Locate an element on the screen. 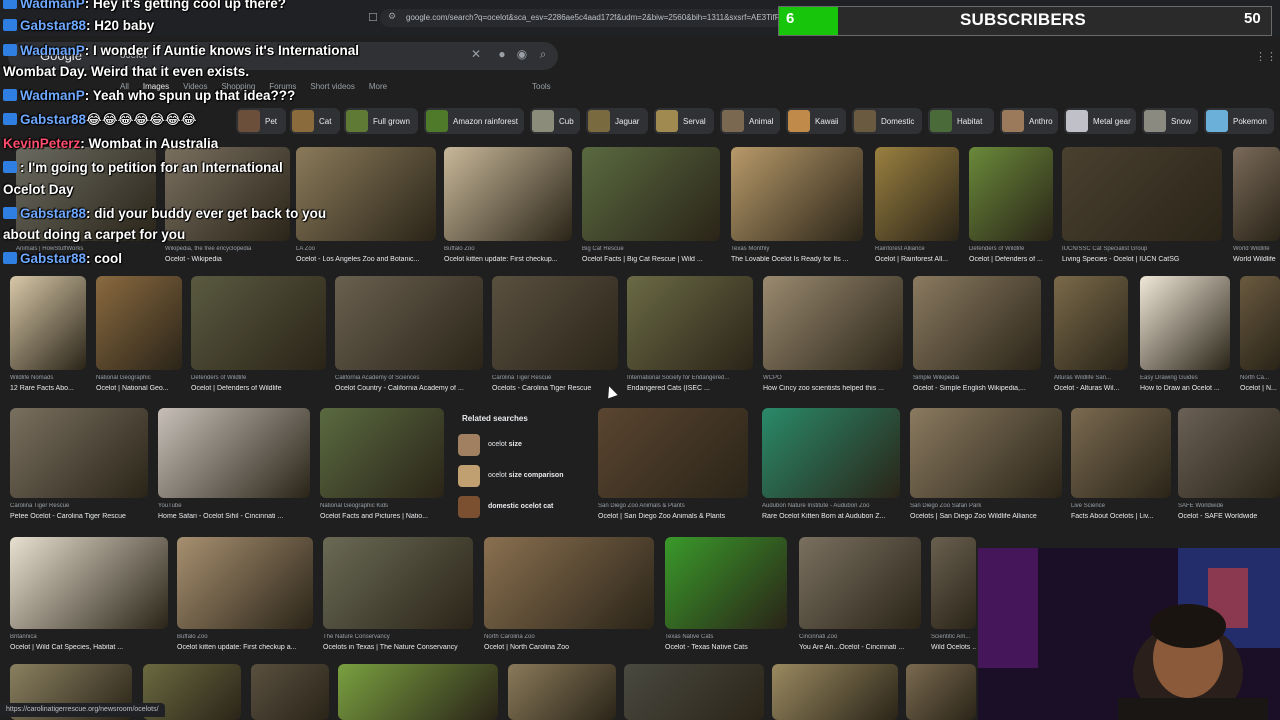  result-source: IUCN/SSC Cat Specialist Group is located at coordinates (1142, 249).